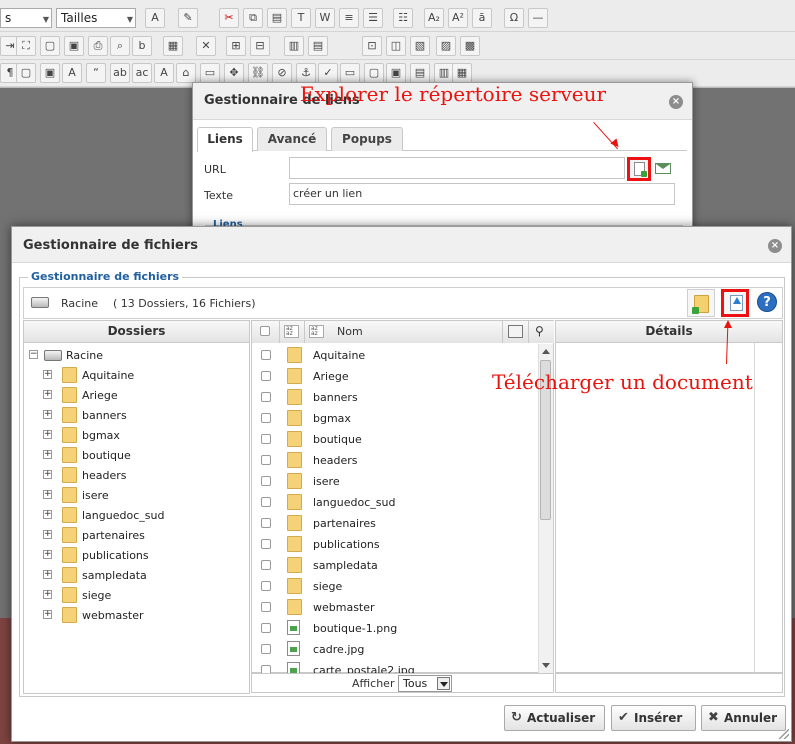 This screenshot has width=795, height=744. Describe the element at coordinates (210, 73) in the screenshot. I see `layer-icon: ▭` at that location.